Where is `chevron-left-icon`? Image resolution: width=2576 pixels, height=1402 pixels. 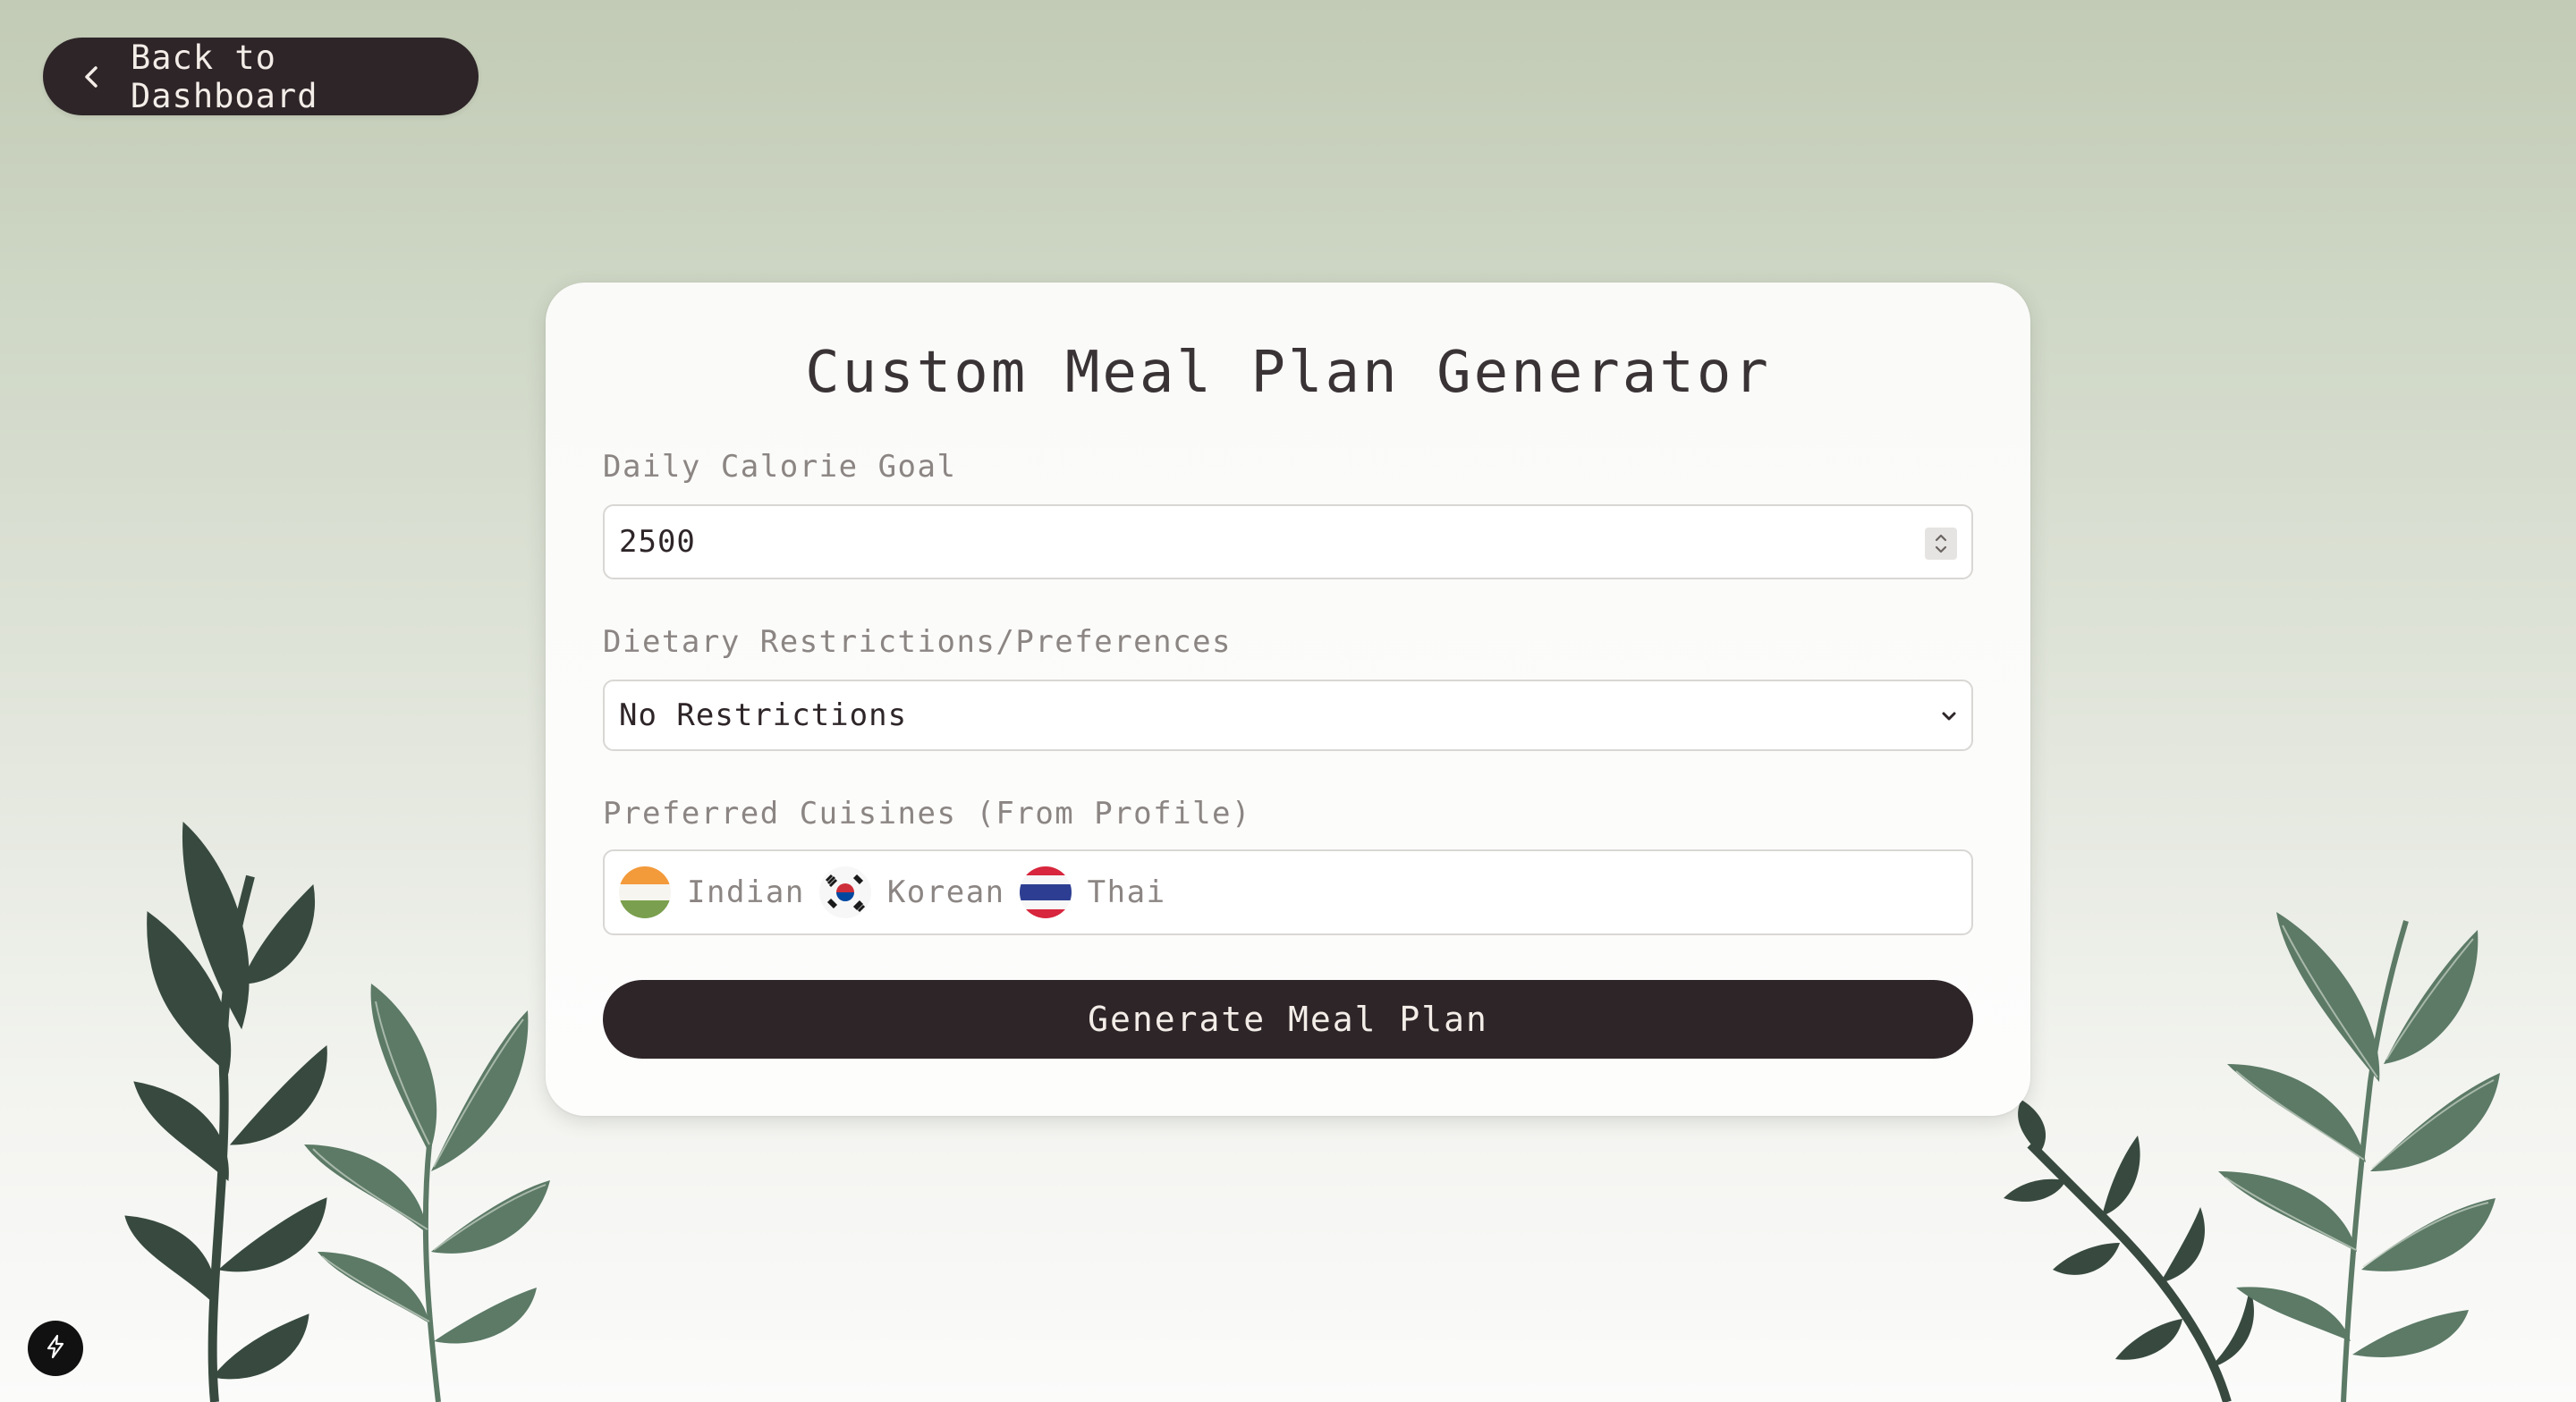
chevron-left-icon is located at coordinates (92, 77).